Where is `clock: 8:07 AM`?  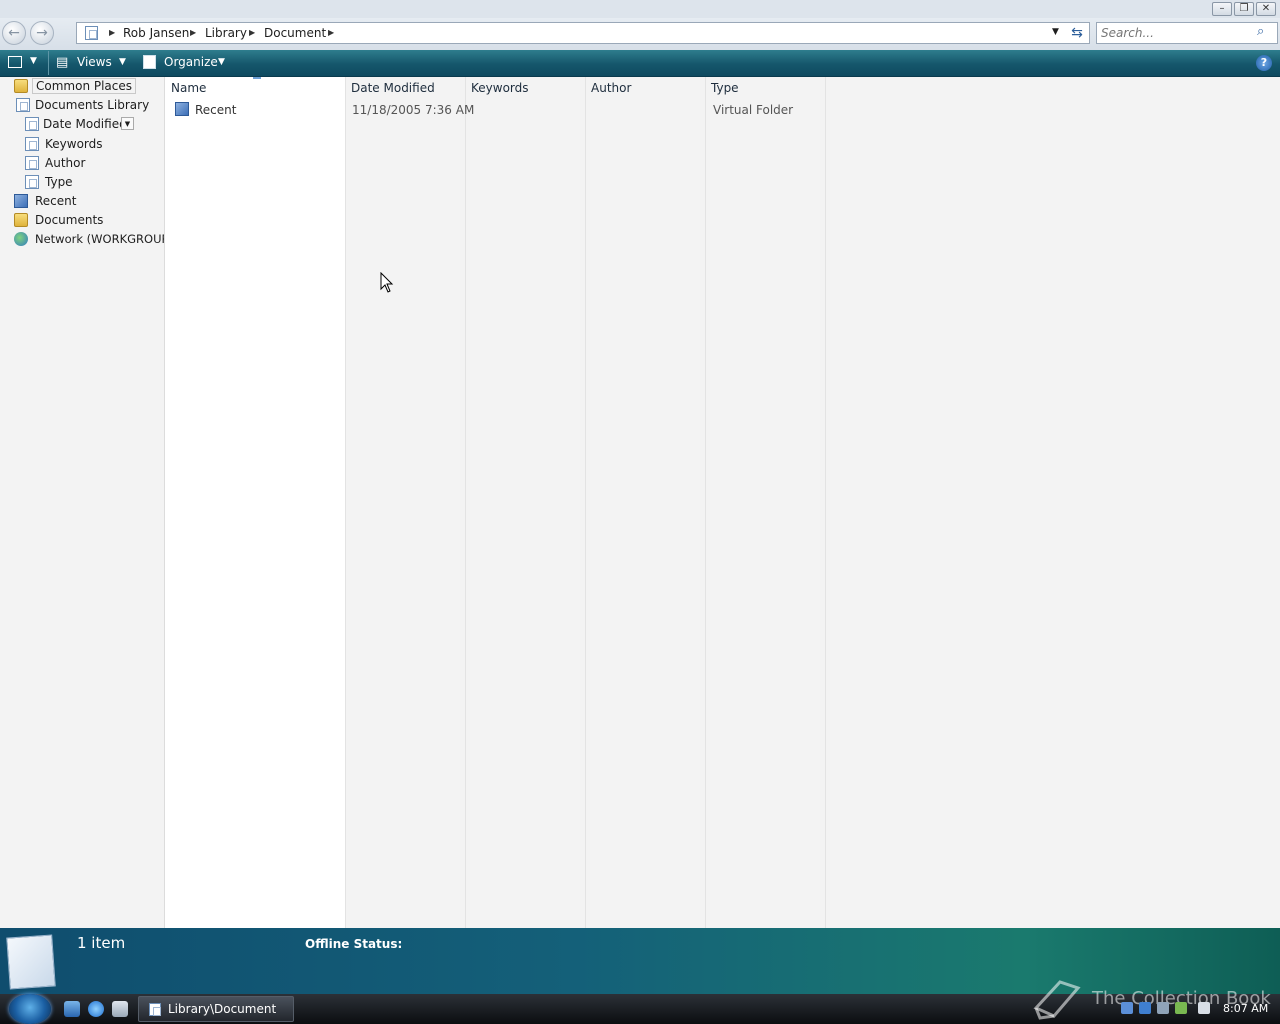
clock: 8:07 AM is located at coordinates (1245, 1008).